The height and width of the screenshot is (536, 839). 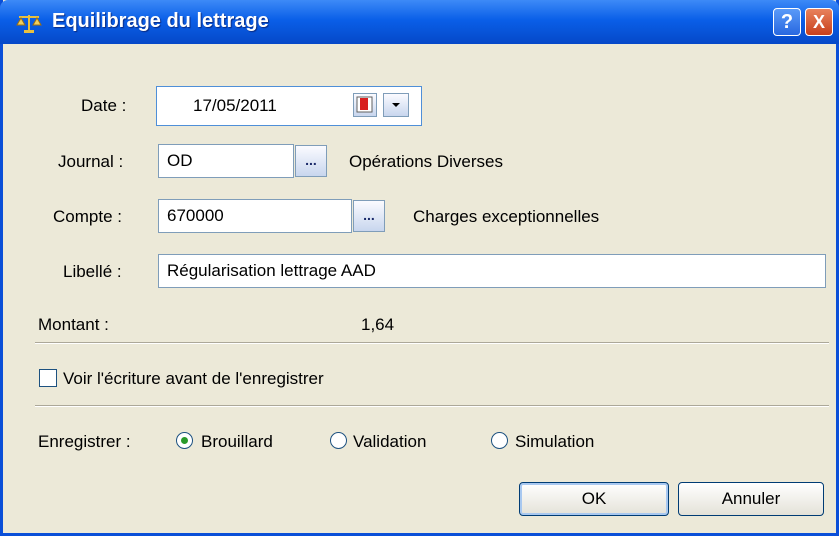 I want to click on chevron-down-icon, so click(x=396, y=105).